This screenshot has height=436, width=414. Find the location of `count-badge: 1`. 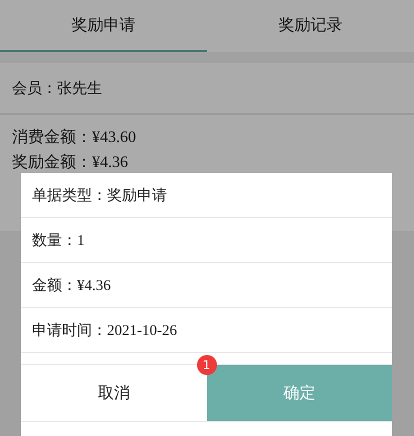

count-badge: 1 is located at coordinates (206, 365).